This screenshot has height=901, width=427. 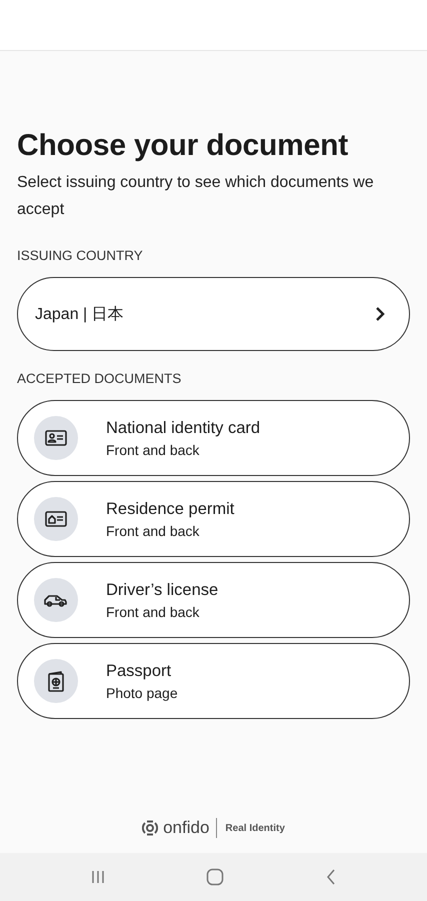 I want to click on document-option: Passport Photo page, so click(x=213, y=681).